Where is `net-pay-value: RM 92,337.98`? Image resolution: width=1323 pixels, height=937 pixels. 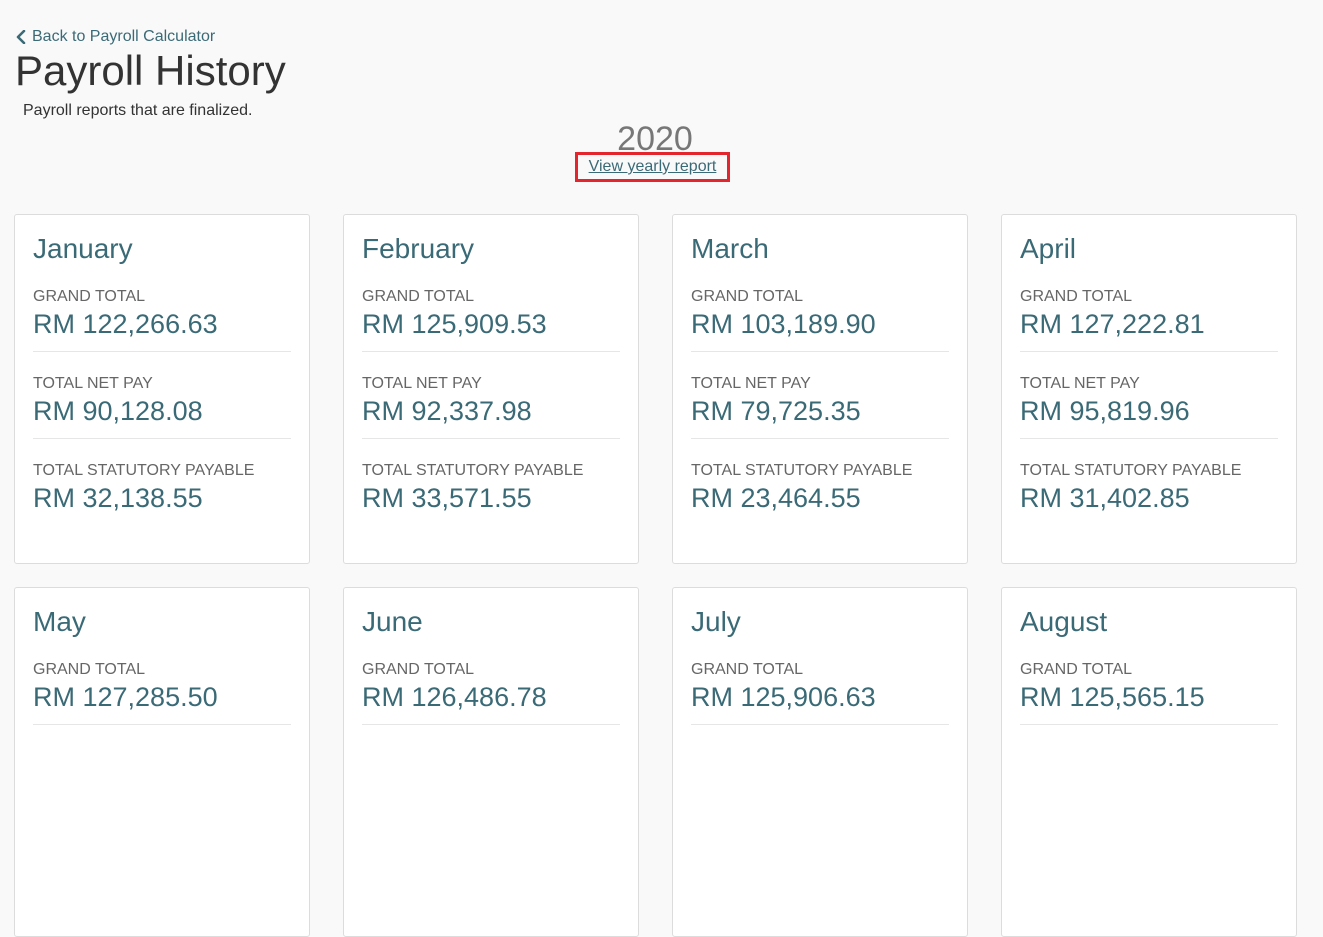
net-pay-value: RM 92,337.98 is located at coordinates (447, 411).